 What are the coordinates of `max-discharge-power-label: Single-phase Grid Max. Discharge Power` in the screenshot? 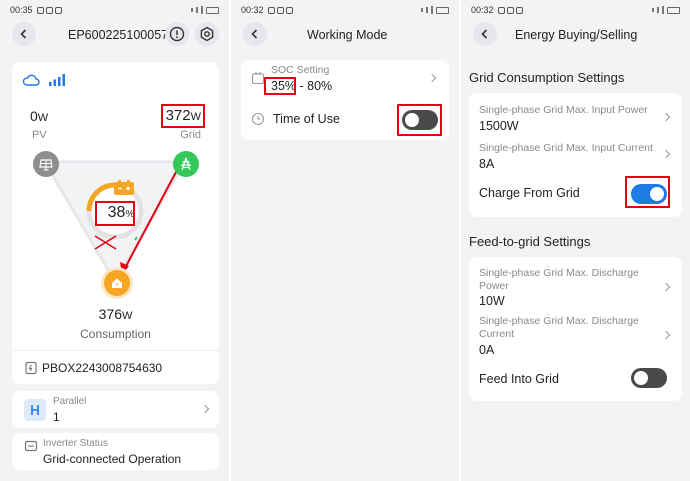 It's located at (559, 279).